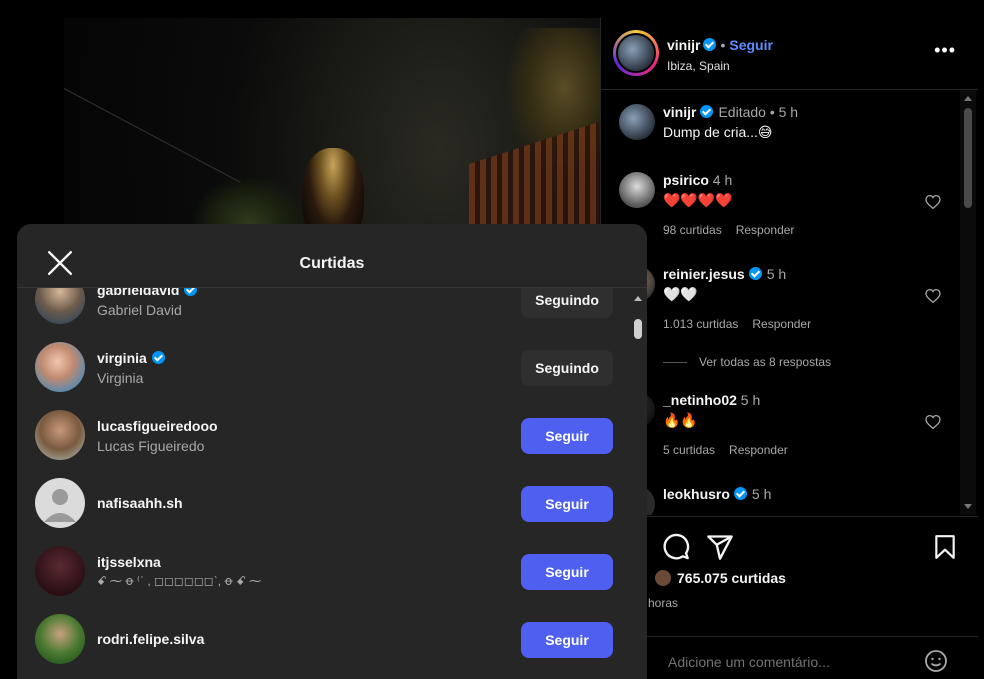 This screenshot has height=679, width=984. What do you see at coordinates (698, 66) in the screenshot?
I see `post-location: Ibiza, Spain` at bounding box center [698, 66].